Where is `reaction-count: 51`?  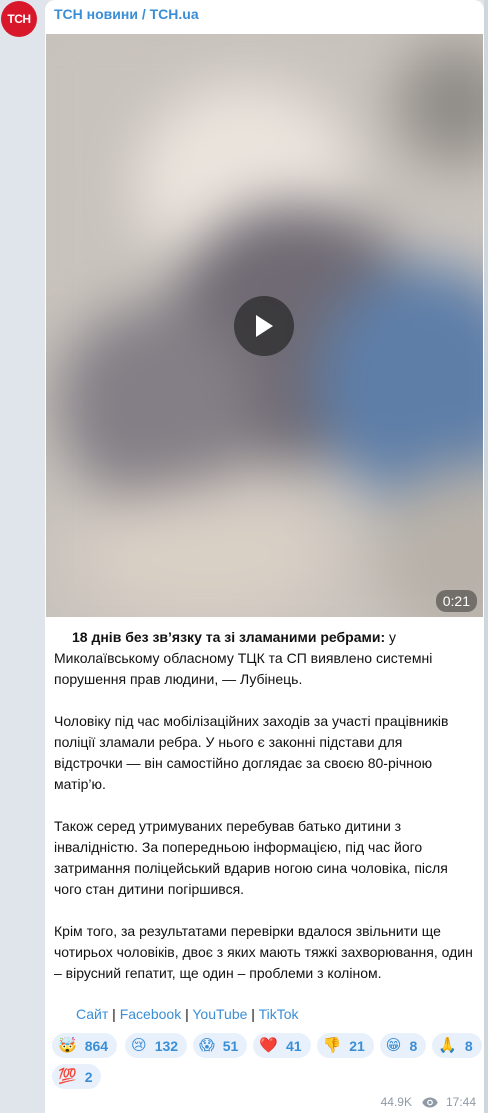 reaction-count: 51 is located at coordinates (230, 1045).